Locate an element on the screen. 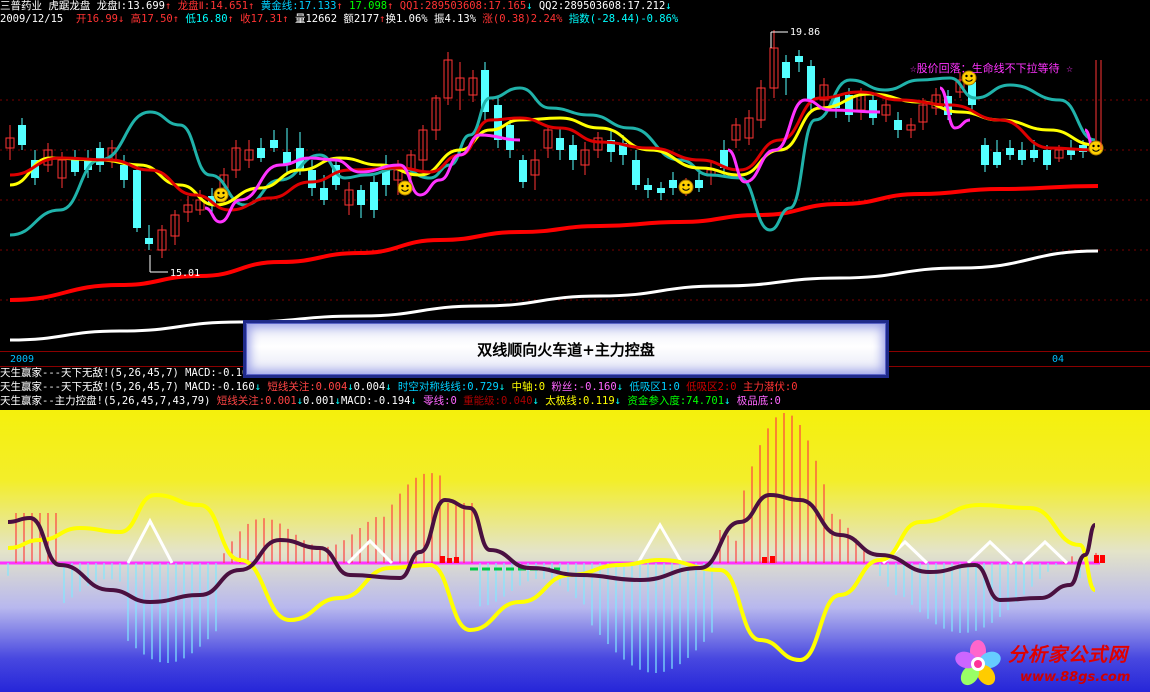  indicator-name: 虎踞龙盘 is located at coordinates (69, 6).